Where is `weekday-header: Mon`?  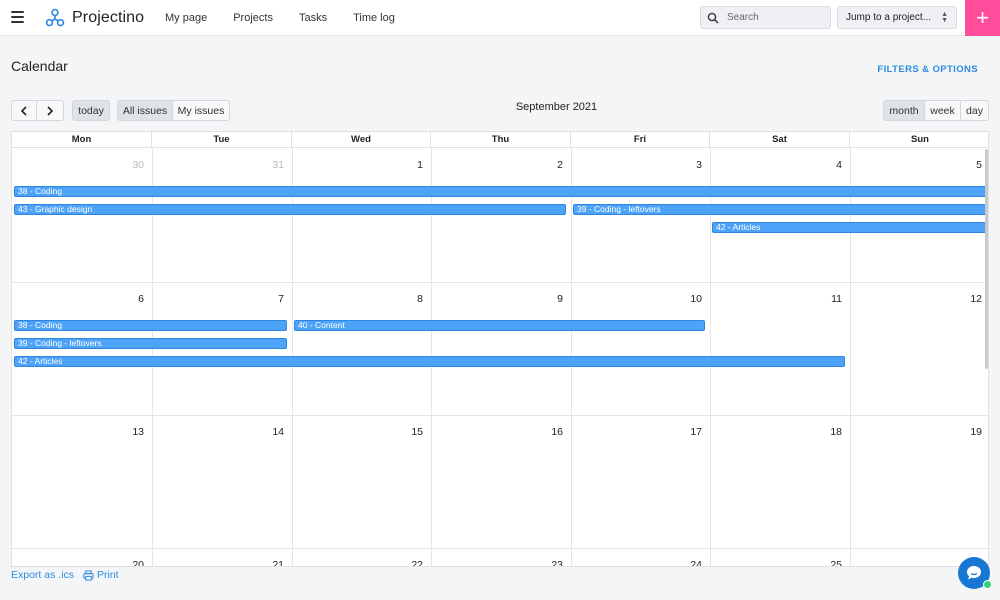 weekday-header: Mon is located at coordinates (82, 140).